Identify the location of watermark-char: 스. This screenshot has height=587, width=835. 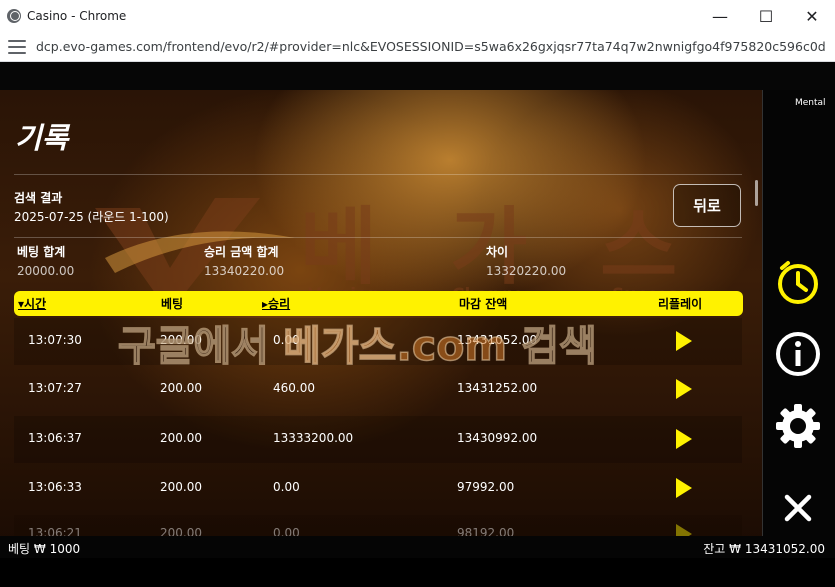
(640, 247).